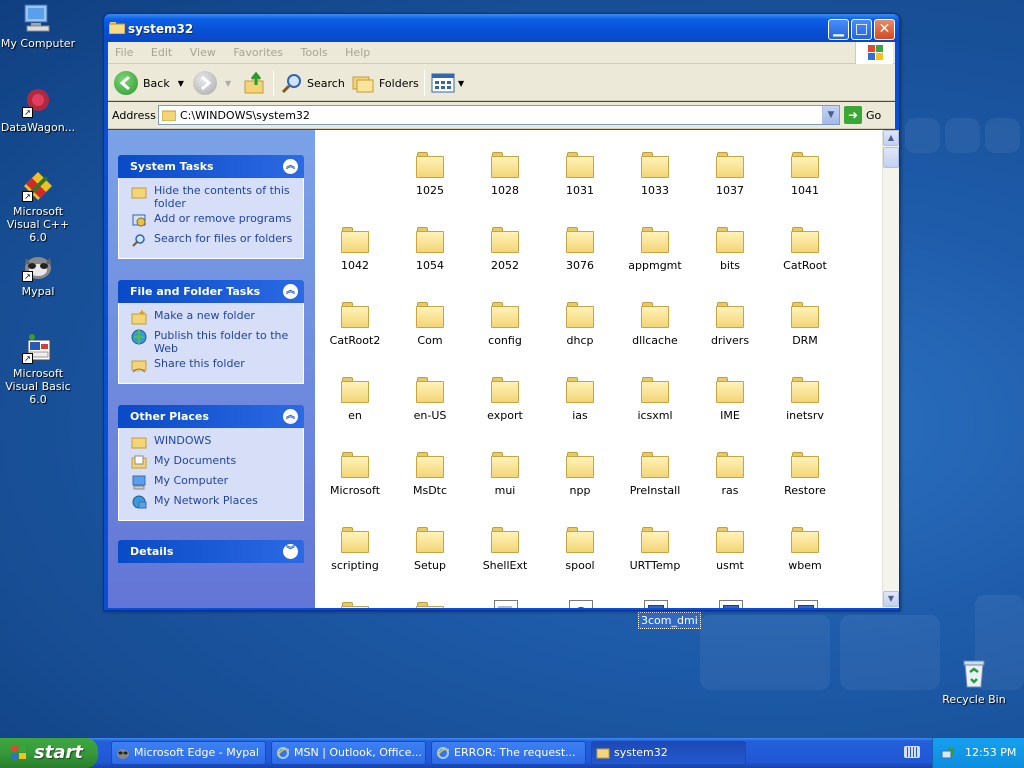 This screenshot has height=768, width=1024. Describe the element at coordinates (430, 548) in the screenshot. I see `folder-item: Setup` at that location.